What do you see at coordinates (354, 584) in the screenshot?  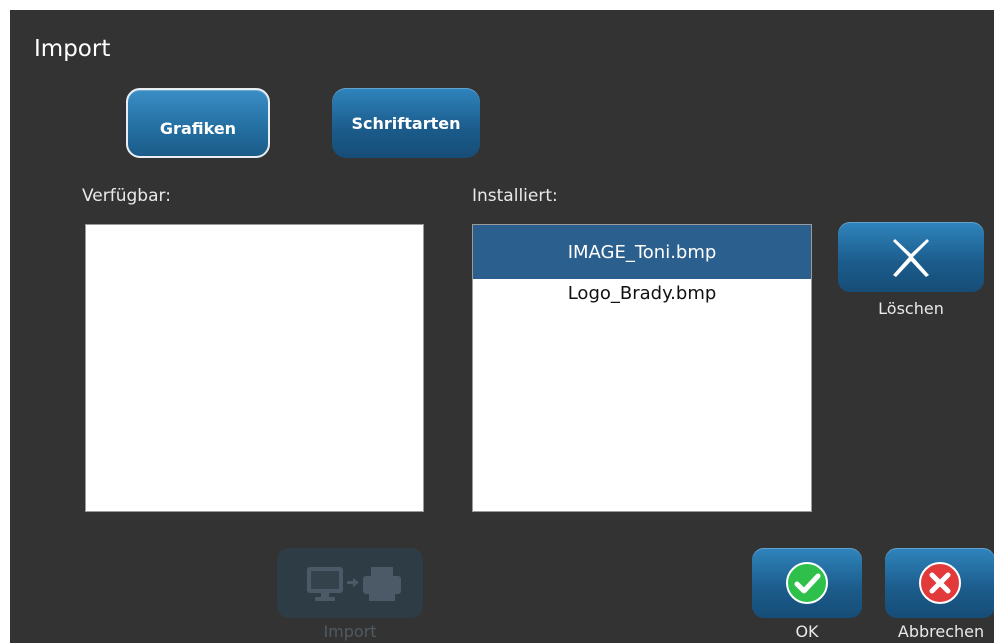 I see `computer-to-printer-icon` at bounding box center [354, 584].